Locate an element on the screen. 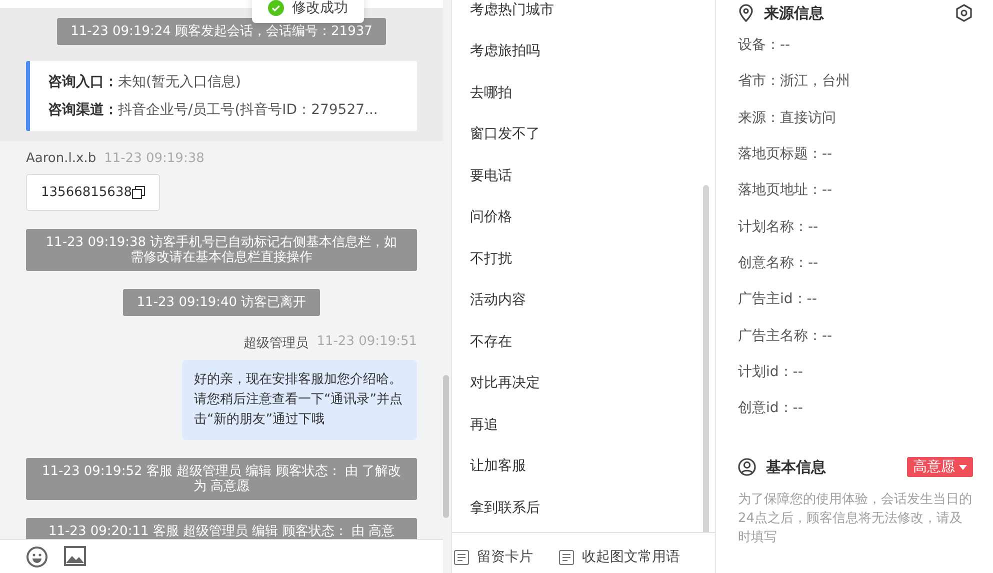 This screenshot has height=573, width=993. quick-reply-item: 对比再决定 is located at coordinates (583, 383).